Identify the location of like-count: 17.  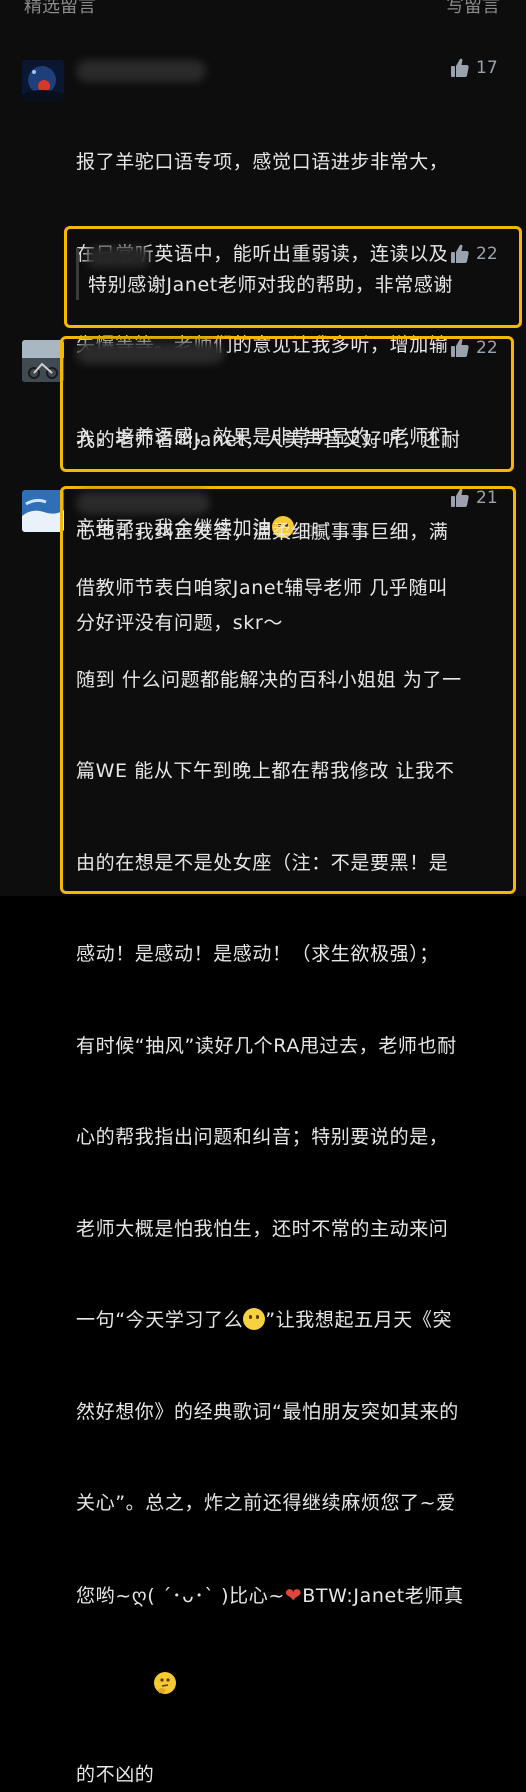
(487, 68).